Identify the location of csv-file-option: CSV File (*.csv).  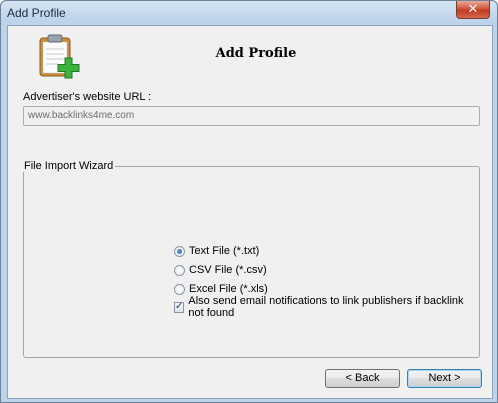
(220, 270).